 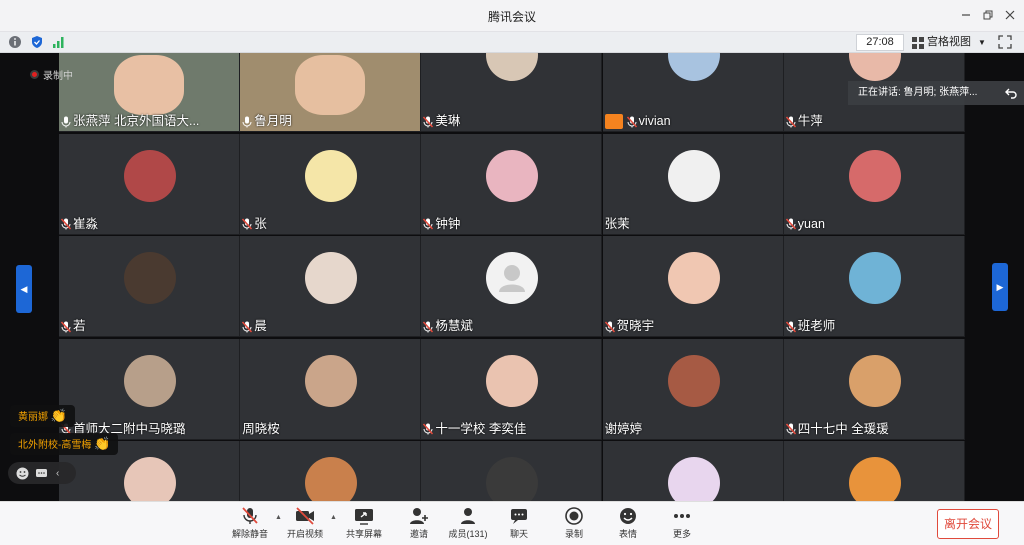 I want to click on participant-label: 若, so click(x=73, y=326).